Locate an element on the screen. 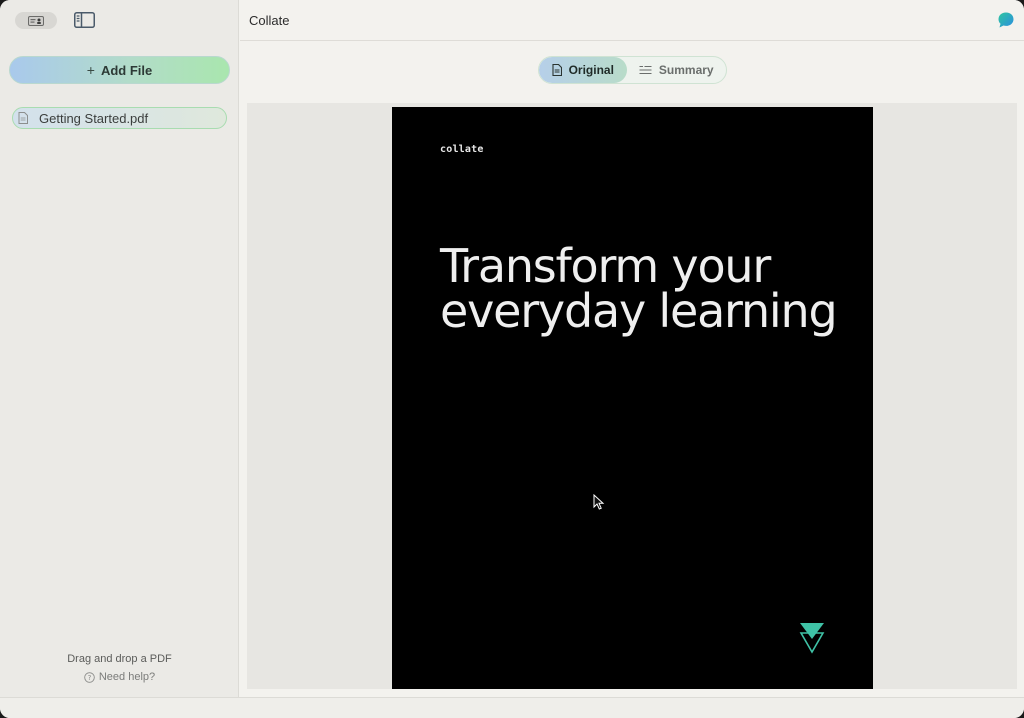  tab-summary: Summary is located at coordinates (676, 70).